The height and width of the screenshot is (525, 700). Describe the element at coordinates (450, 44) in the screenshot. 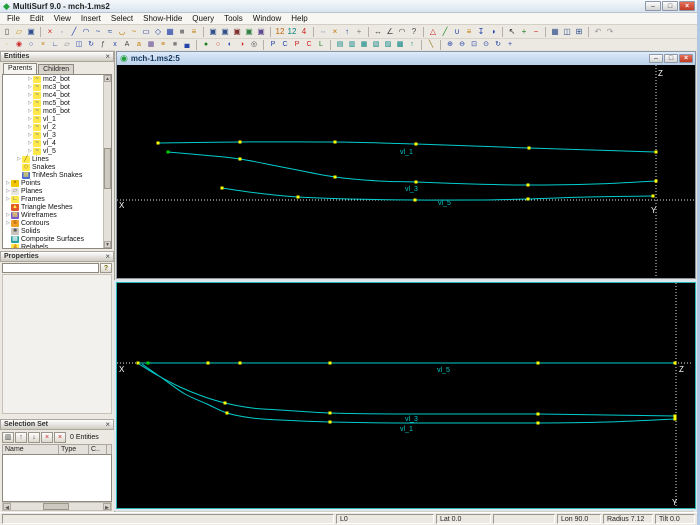

I see `zoom-in-button: ⊕` at that location.